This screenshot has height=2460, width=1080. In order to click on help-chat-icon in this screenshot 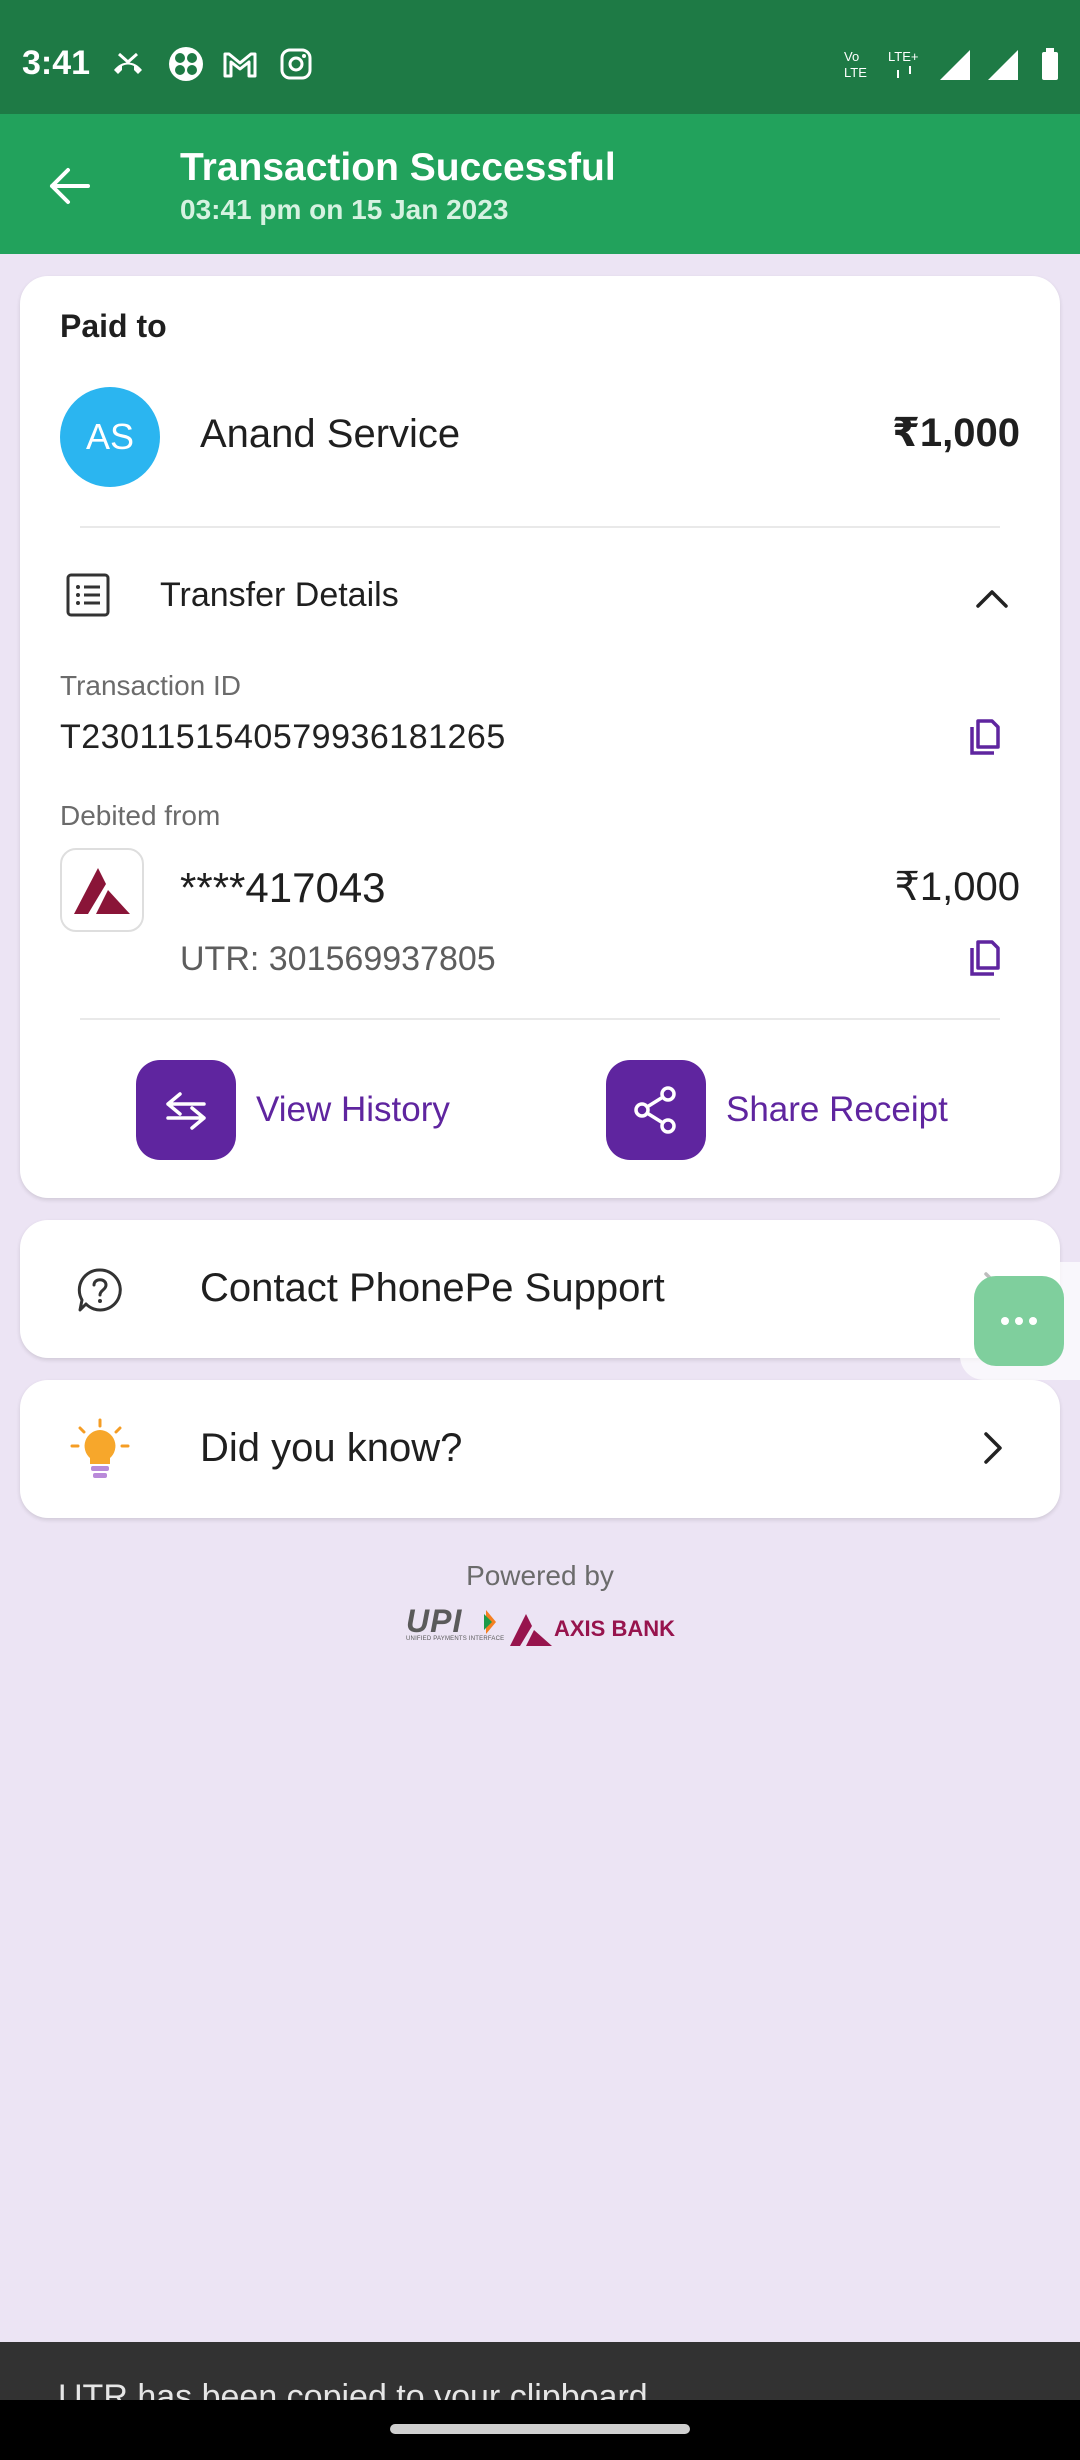, I will do `click(99, 1290)`.